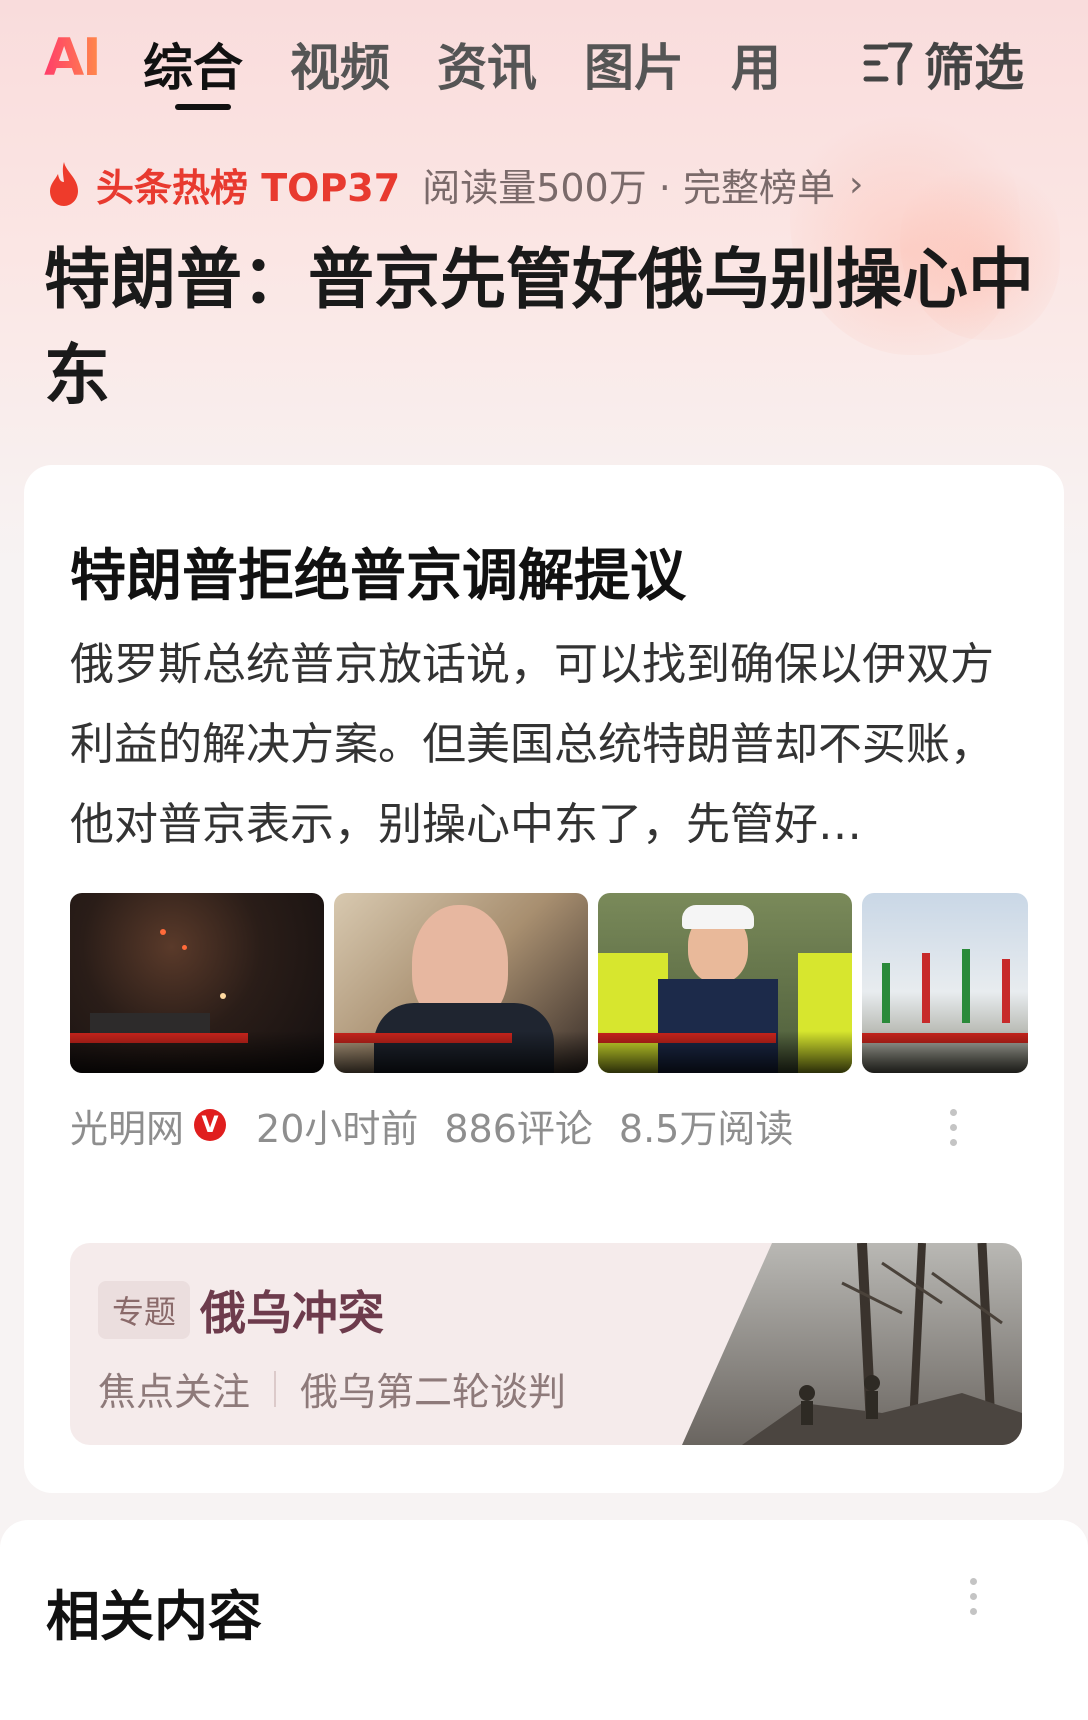 The image size is (1088, 1720). Describe the element at coordinates (210, 1125) in the screenshot. I see `verified-badge-icon: V` at that location.